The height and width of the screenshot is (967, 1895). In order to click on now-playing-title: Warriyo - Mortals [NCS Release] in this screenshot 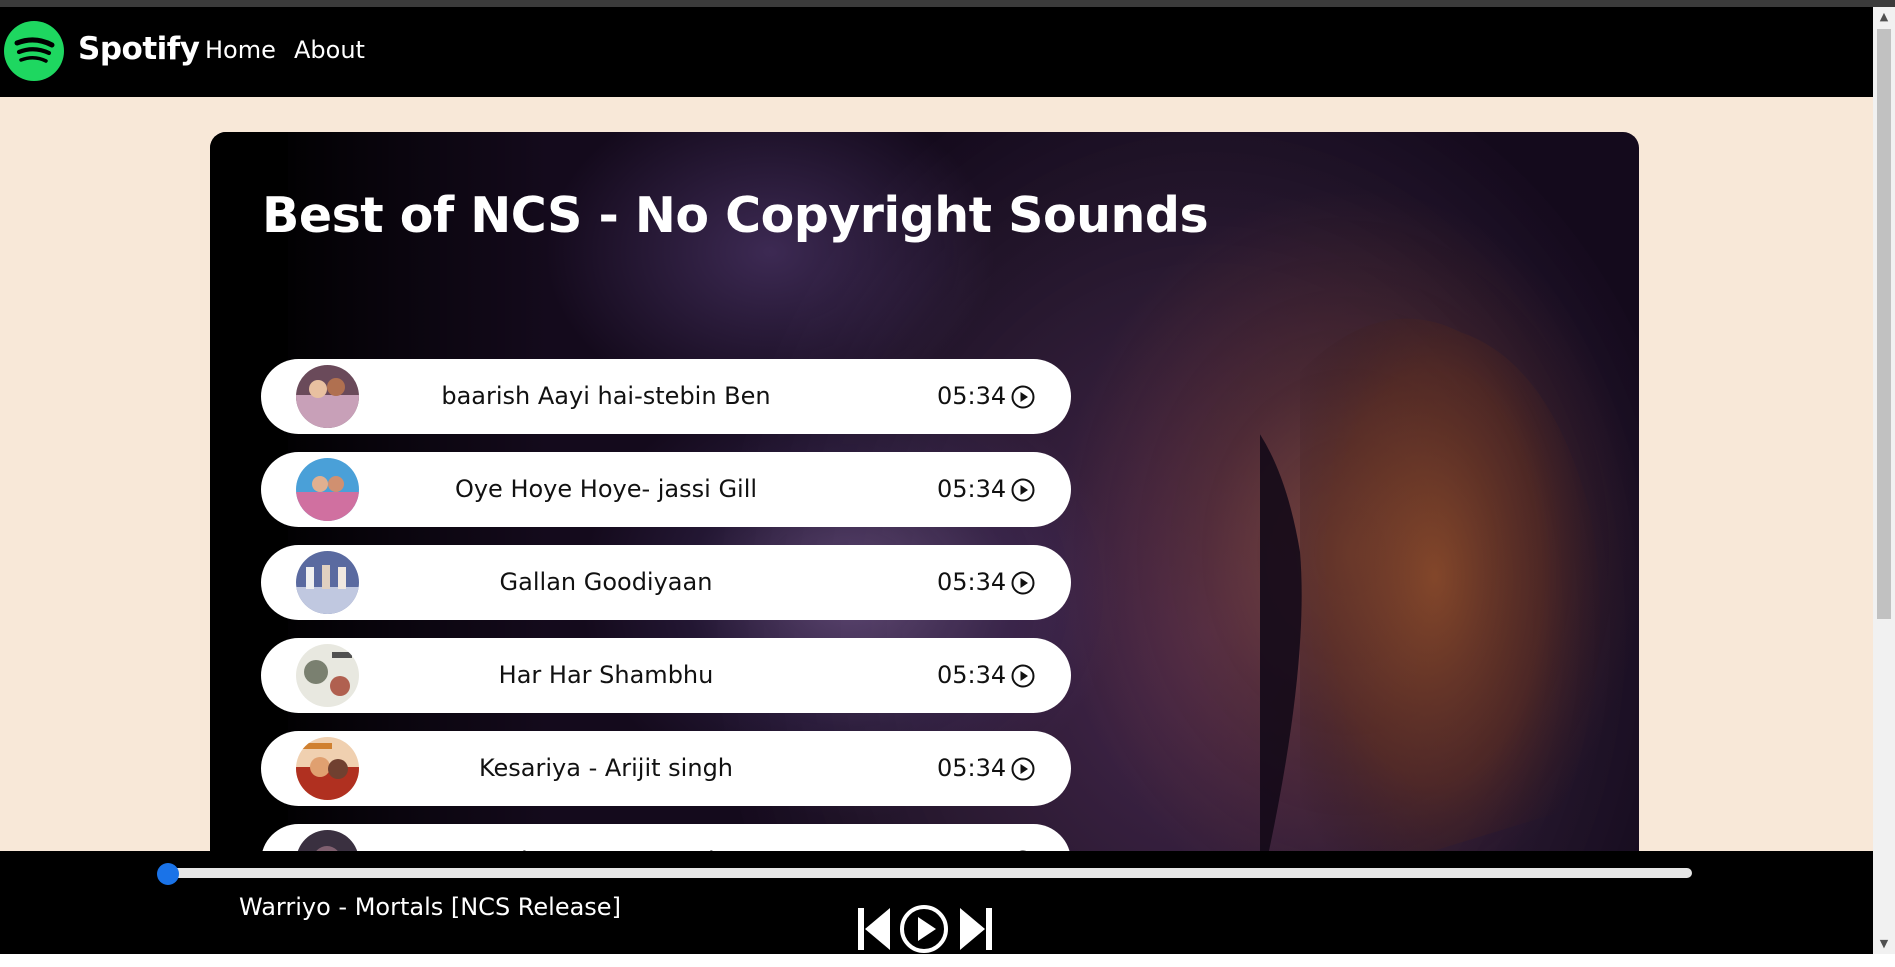, I will do `click(430, 907)`.